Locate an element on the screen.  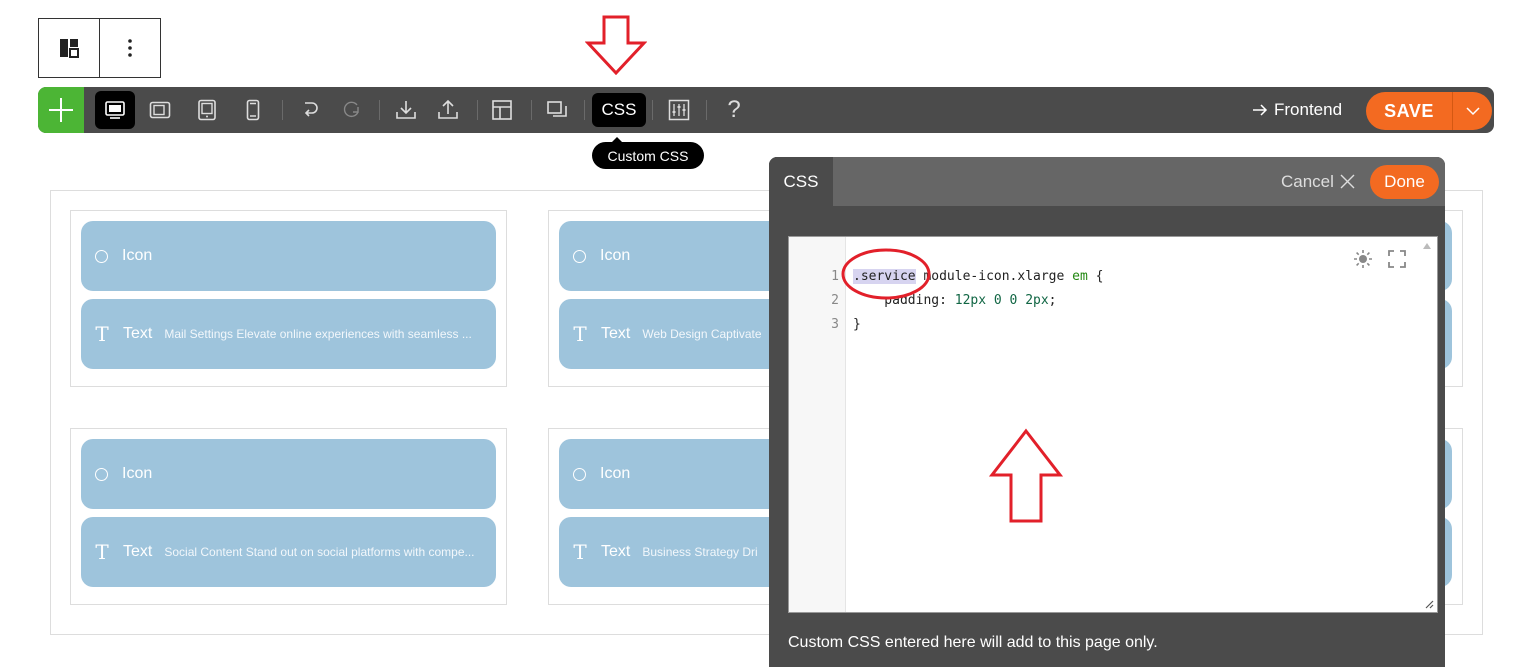
code-text: } is located at coordinates (857, 324).